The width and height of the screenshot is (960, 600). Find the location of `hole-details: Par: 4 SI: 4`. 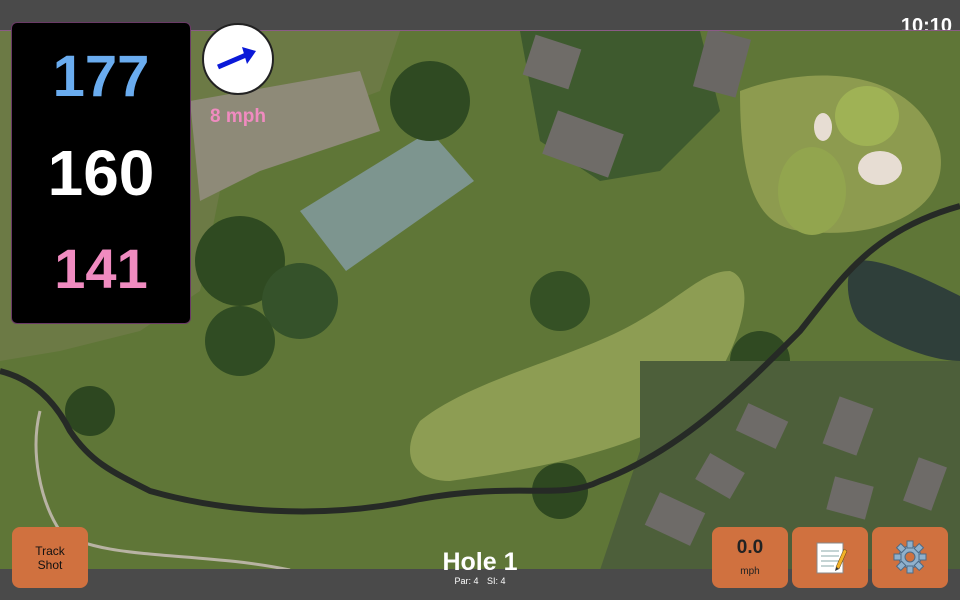

hole-details: Par: 4 SI: 4 is located at coordinates (480, 581).